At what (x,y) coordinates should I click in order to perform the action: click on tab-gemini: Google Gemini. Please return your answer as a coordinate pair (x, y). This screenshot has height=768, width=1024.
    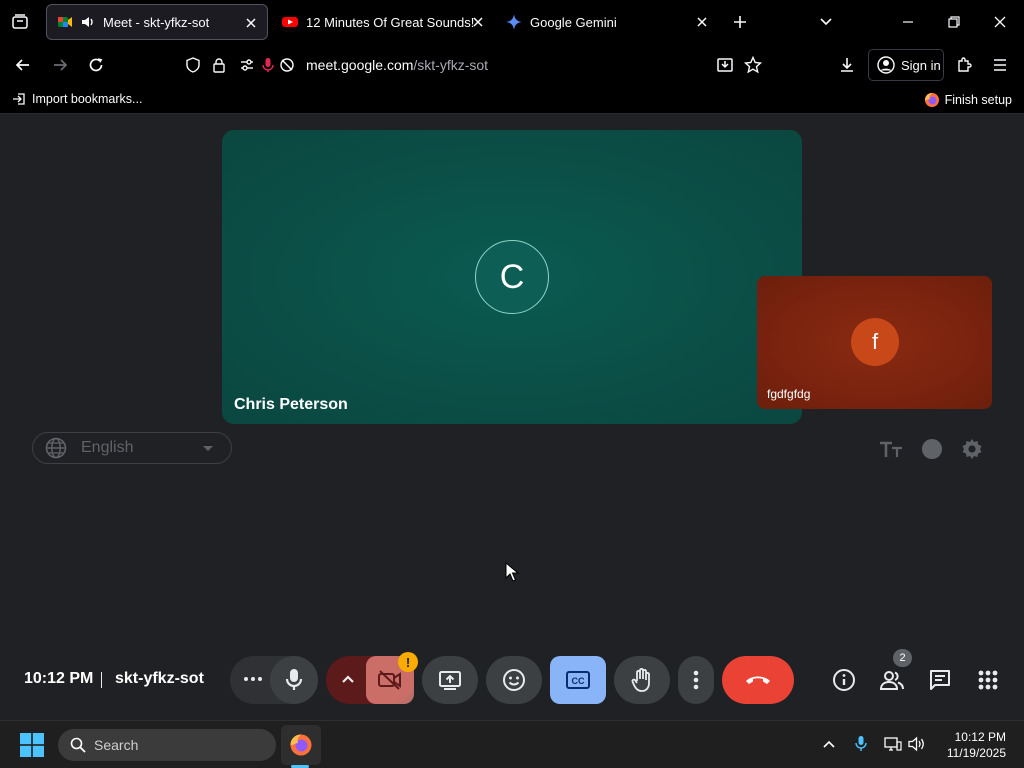
    Looking at the image, I should click on (611, 22).